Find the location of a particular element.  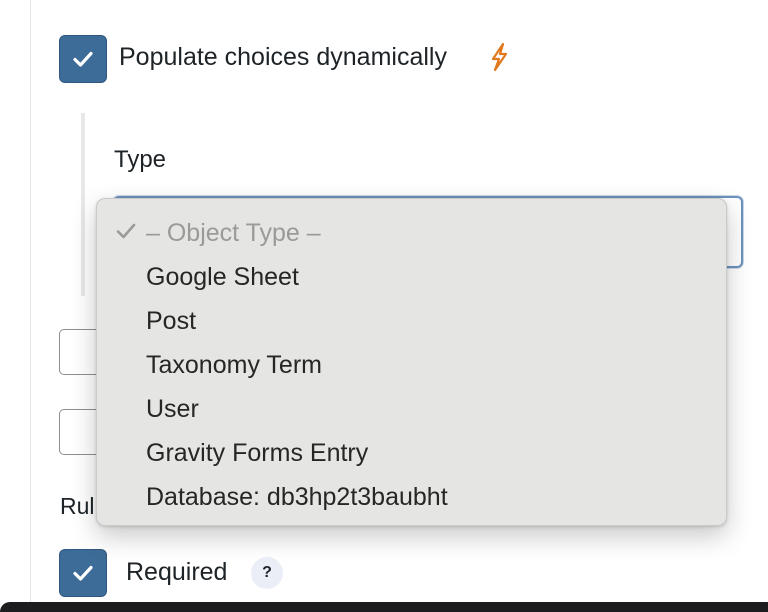

selected-checkmark-icon is located at coordinates (126, 231).